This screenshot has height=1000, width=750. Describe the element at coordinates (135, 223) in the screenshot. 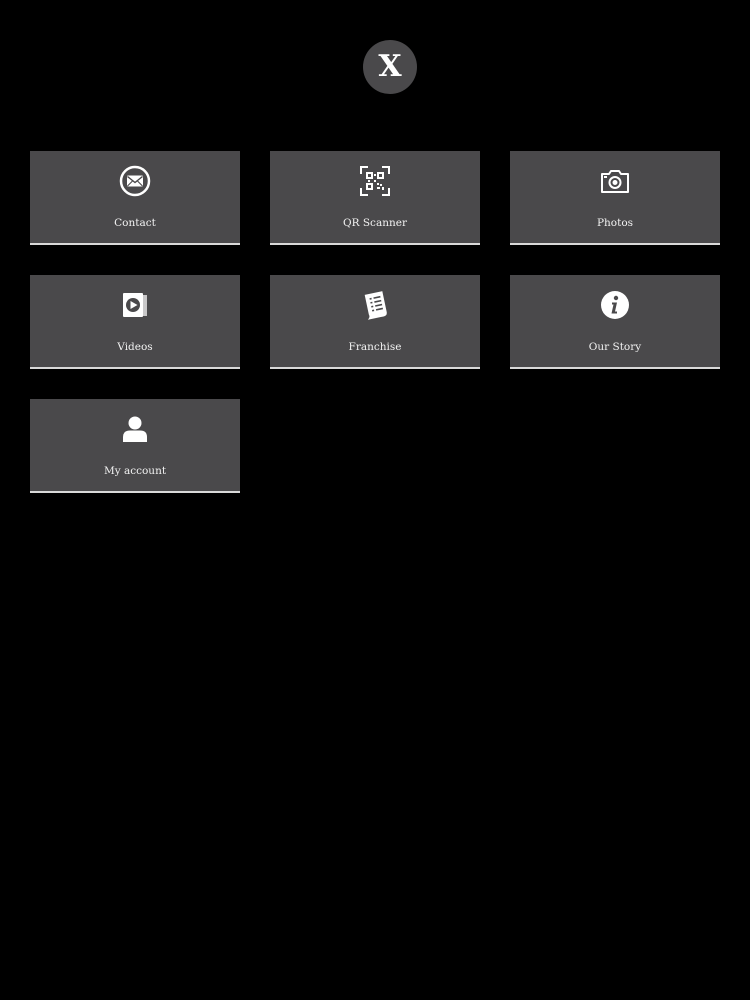

I see `menu-tile-label: Contact` at that location.